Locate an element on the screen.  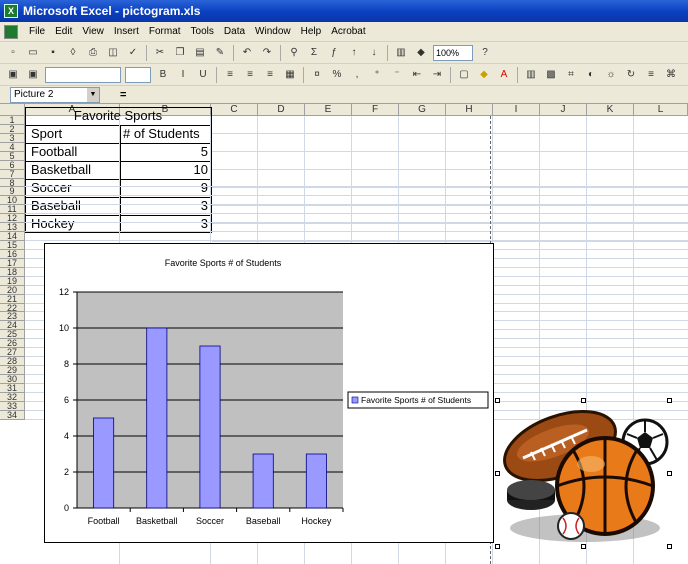
copy-icon: ❐ is located at coordinates (180, 53).